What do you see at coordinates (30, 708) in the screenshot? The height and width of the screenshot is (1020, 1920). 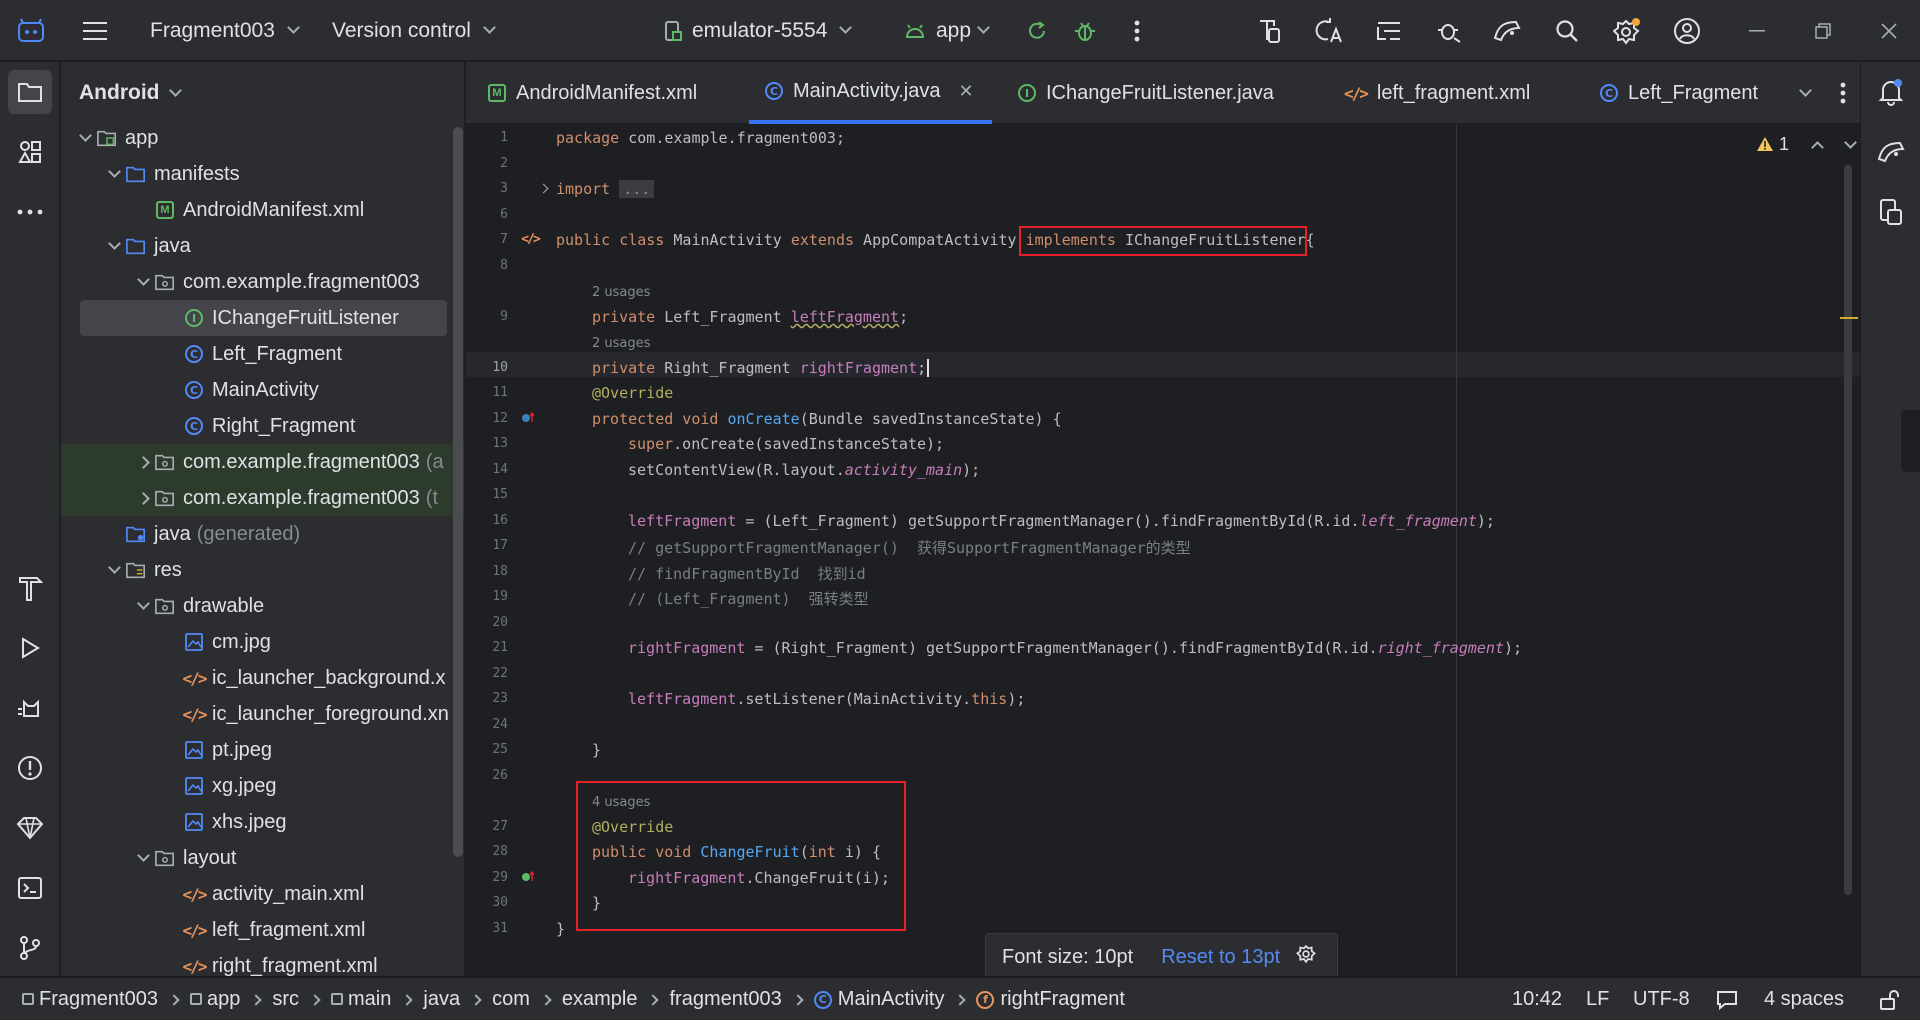 I see `logcat-icon` at bounding box center [30, 708].